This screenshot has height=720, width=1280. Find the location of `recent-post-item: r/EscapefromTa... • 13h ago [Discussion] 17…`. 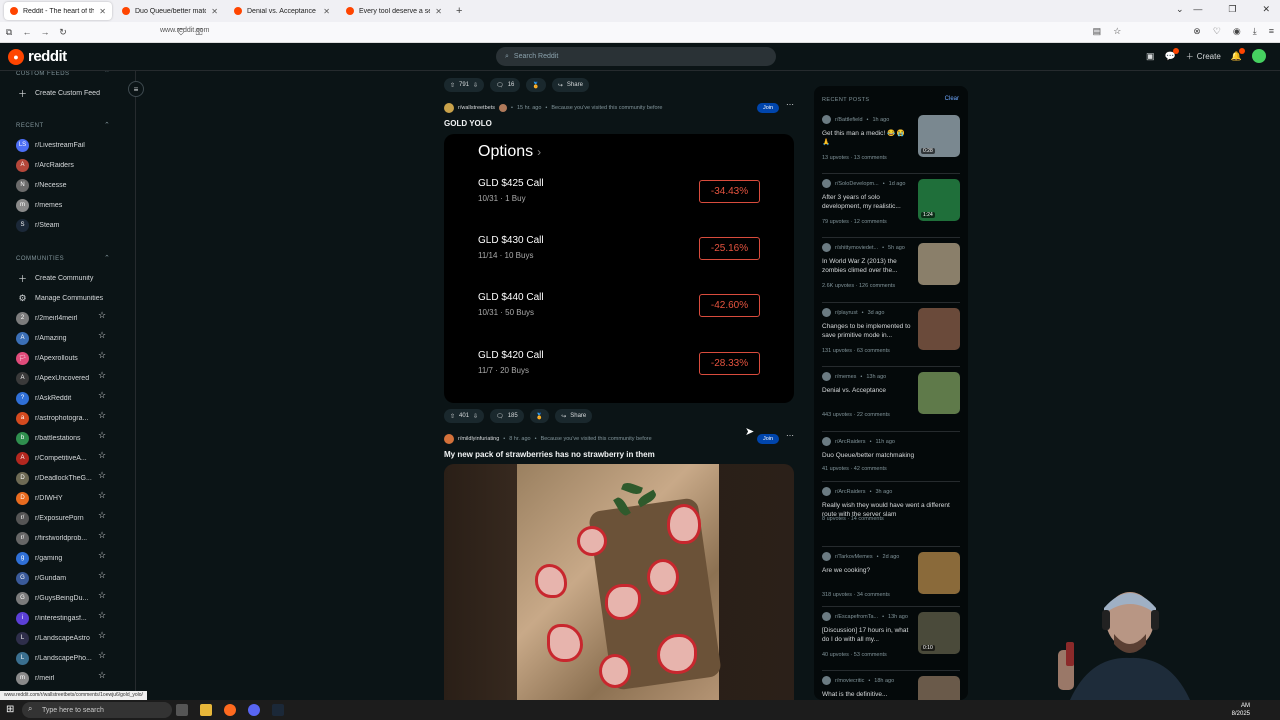

recent-post-item: r/EscapefromTa... • 13h ago [Discussion] 17… is located at coordinates (891, 640).